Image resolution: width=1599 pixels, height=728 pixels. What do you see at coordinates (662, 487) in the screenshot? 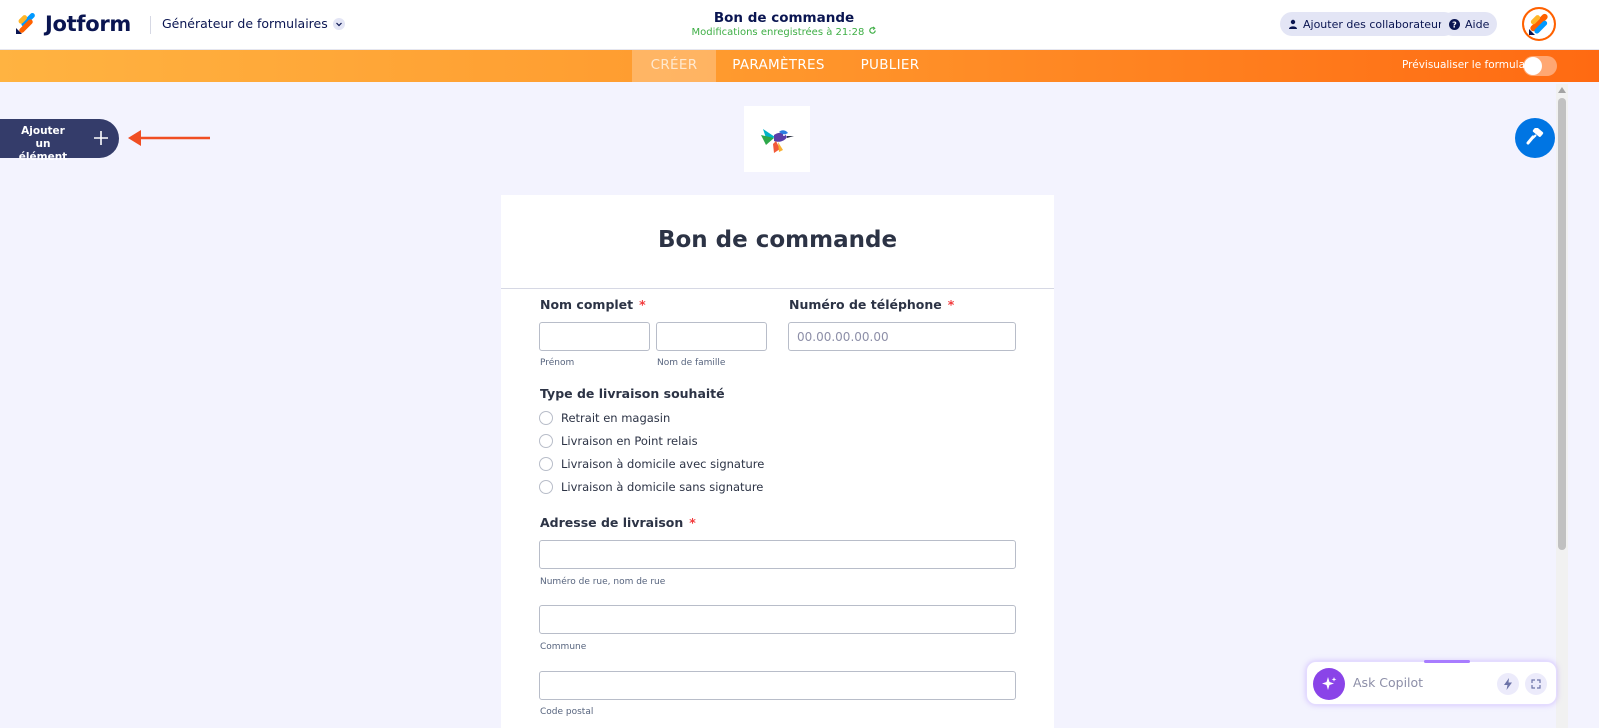
I see `radio-option-label: Livraison à domicile sans signature` at bounding box center [662, 487].